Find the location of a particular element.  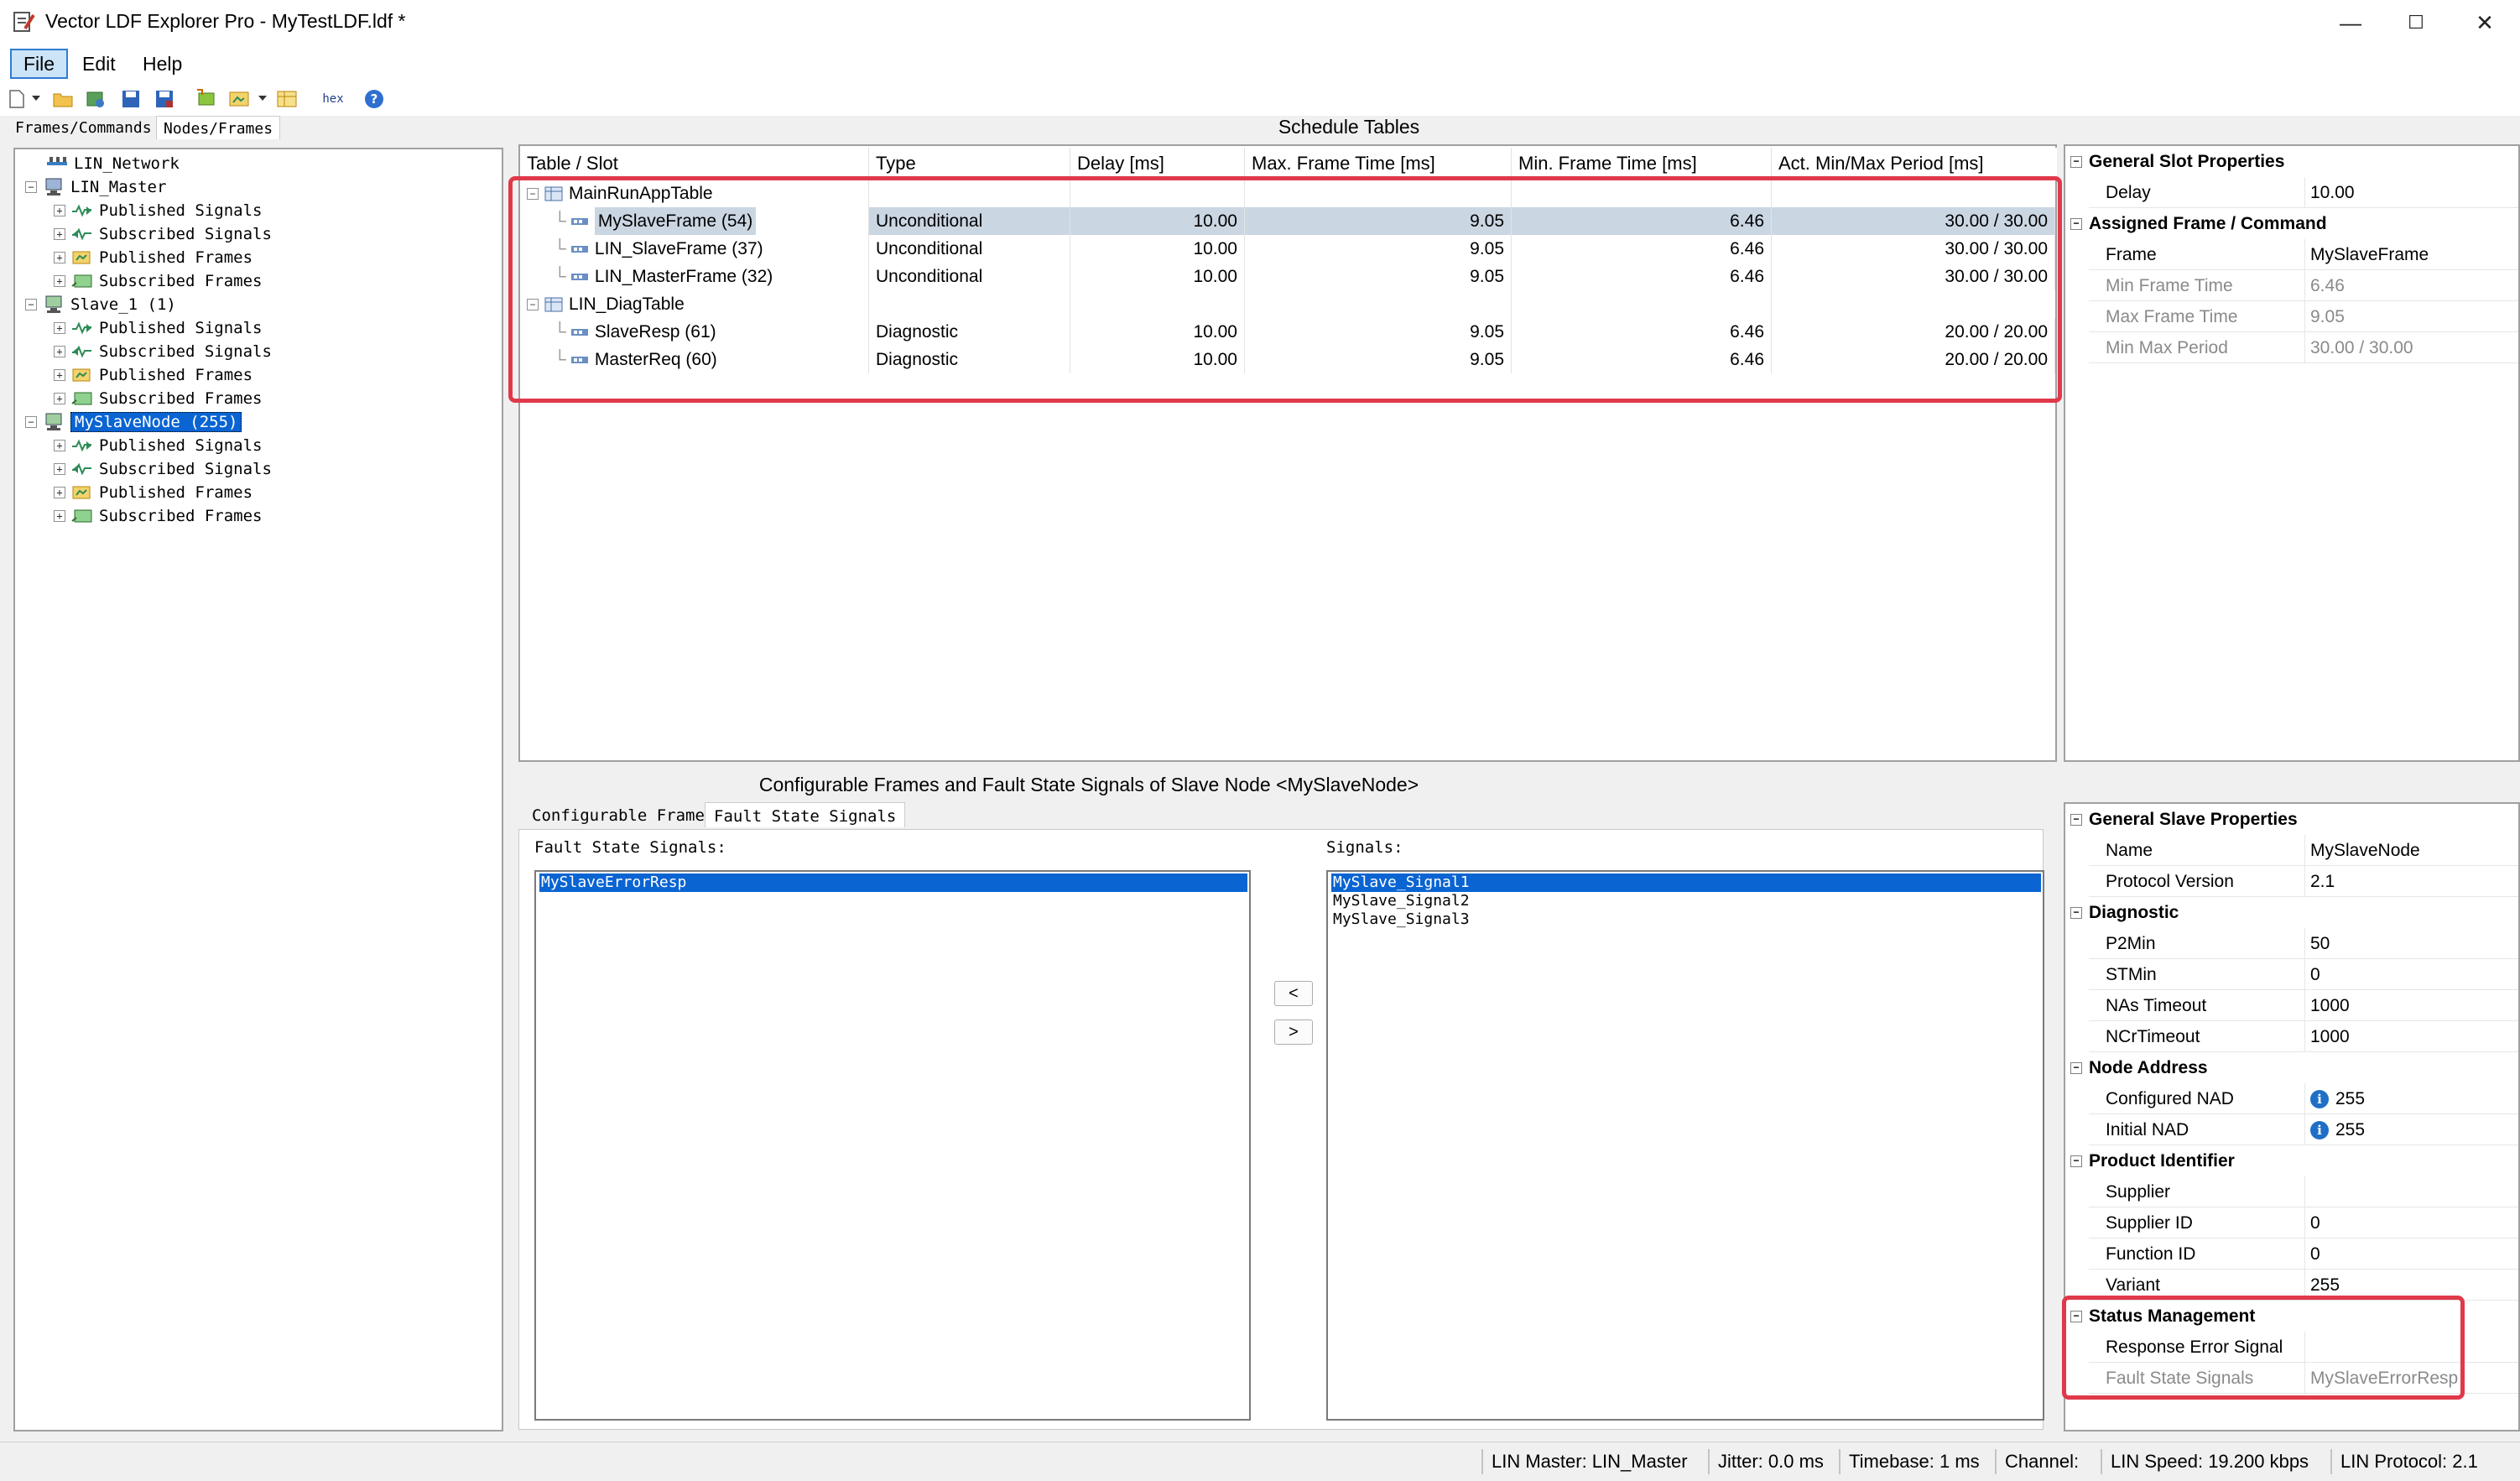

tree-node-myslavenode: − MySlaveNode (255) is located at coordinates (133, 422).